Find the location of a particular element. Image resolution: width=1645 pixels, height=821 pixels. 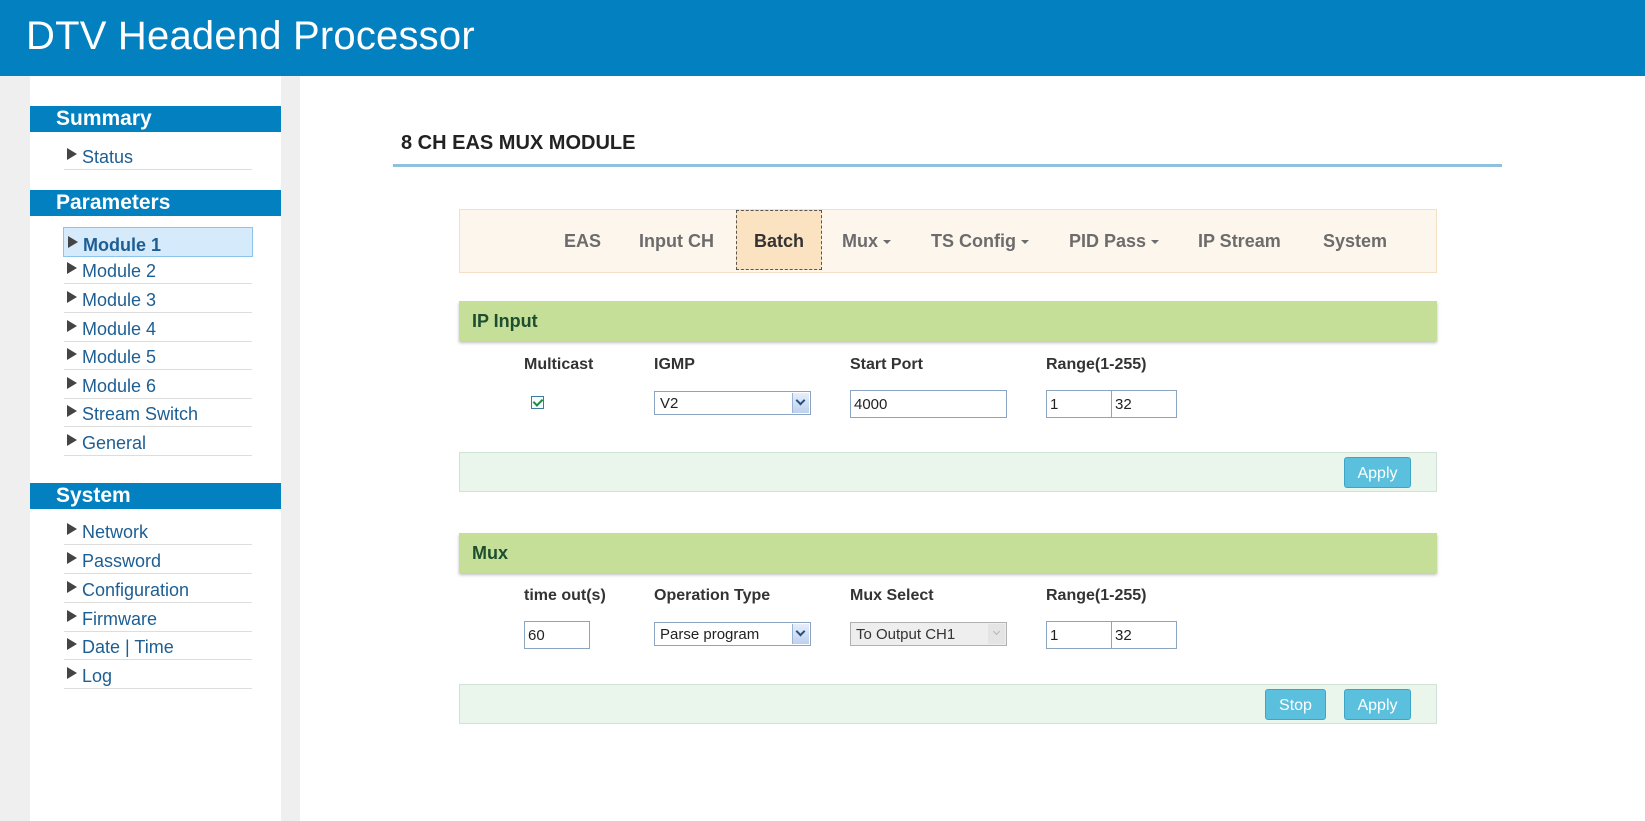

sidebar-item-general: General is located at coordinates (158, 442).